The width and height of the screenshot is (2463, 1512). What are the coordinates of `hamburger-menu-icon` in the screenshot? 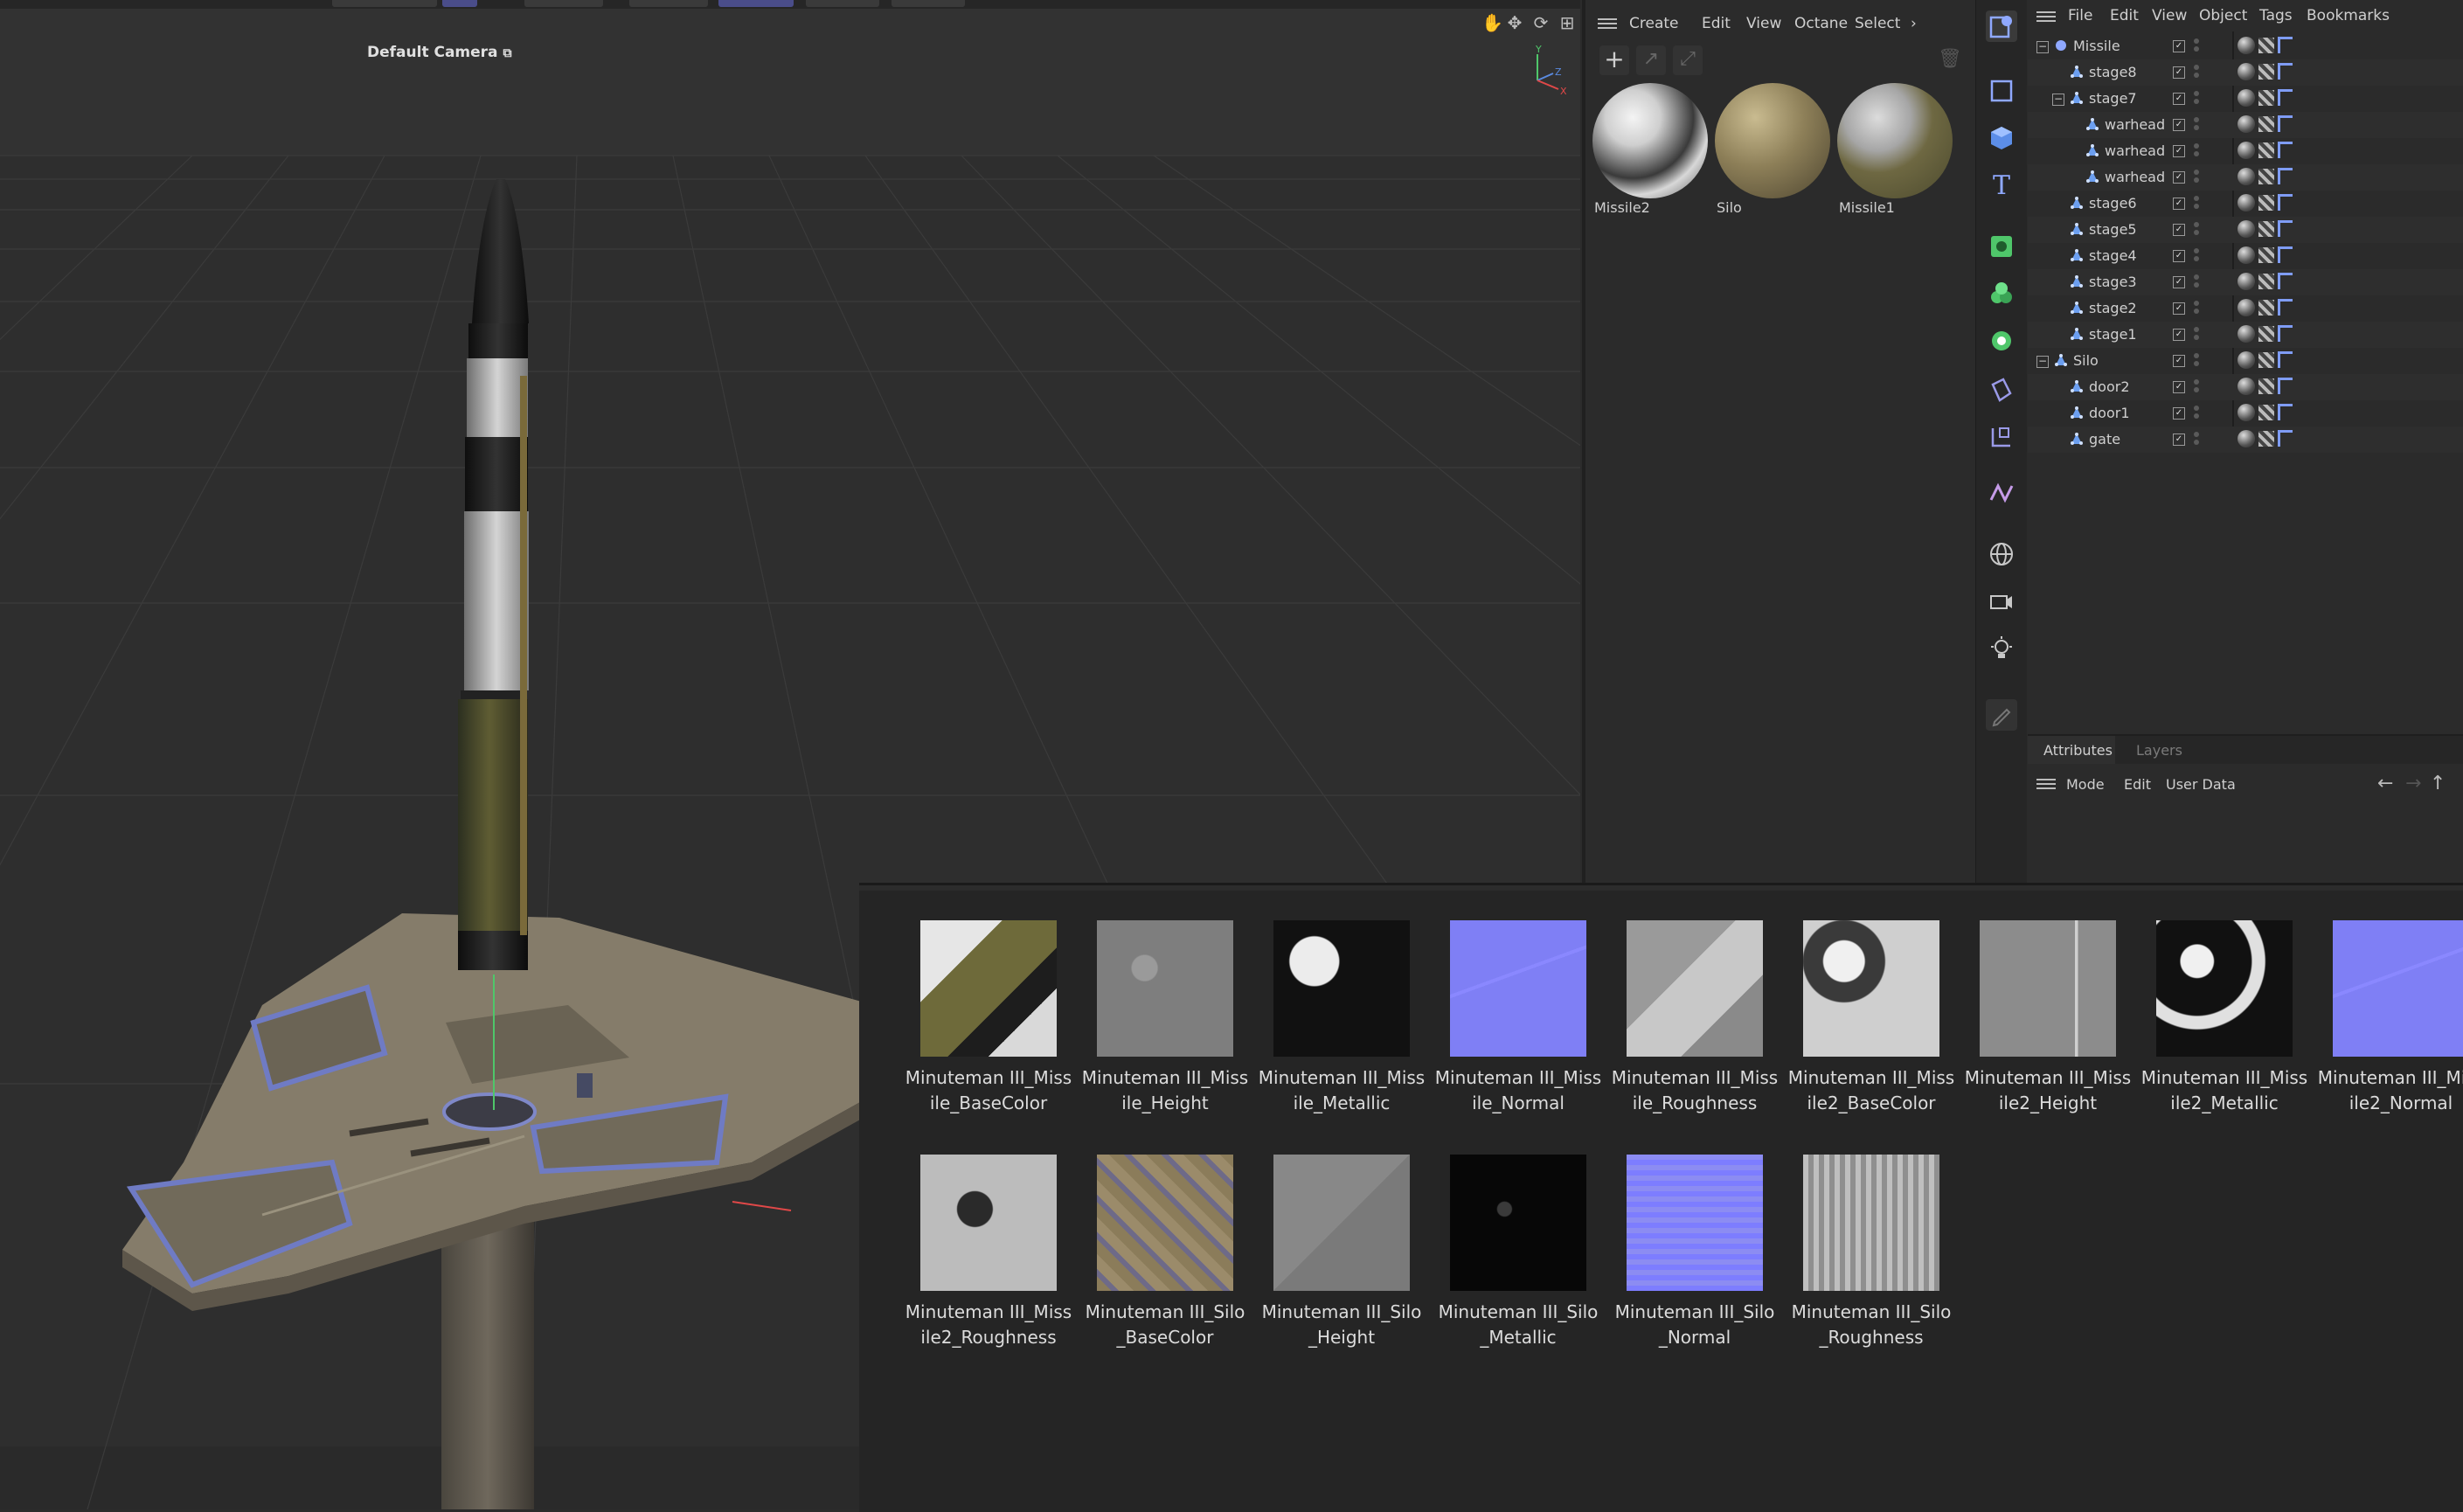 It's located at (2046, 783).